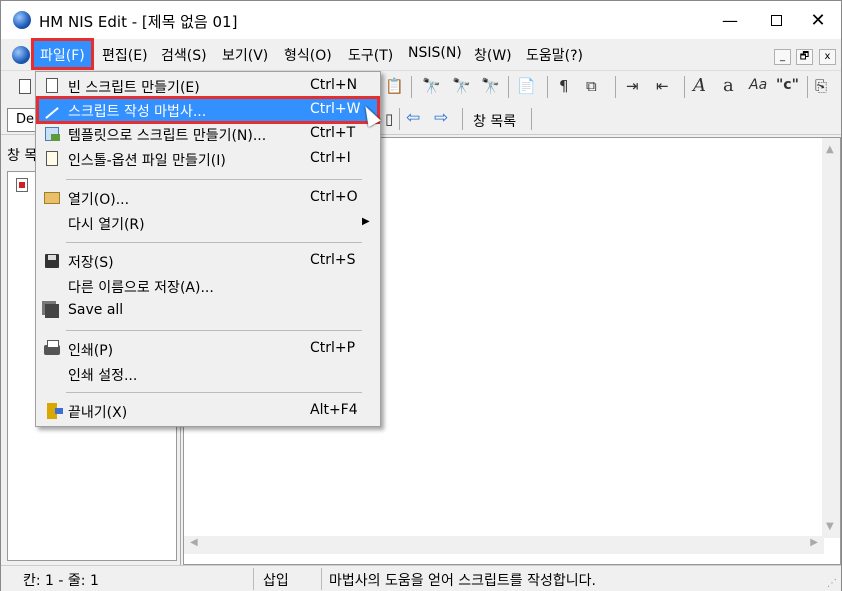 The height and width of the screenshot is (591, 842). Describe the element at coordinates (564, 86) in the screenshot. I see `paragraph-mark-icon: ¶` at that location.